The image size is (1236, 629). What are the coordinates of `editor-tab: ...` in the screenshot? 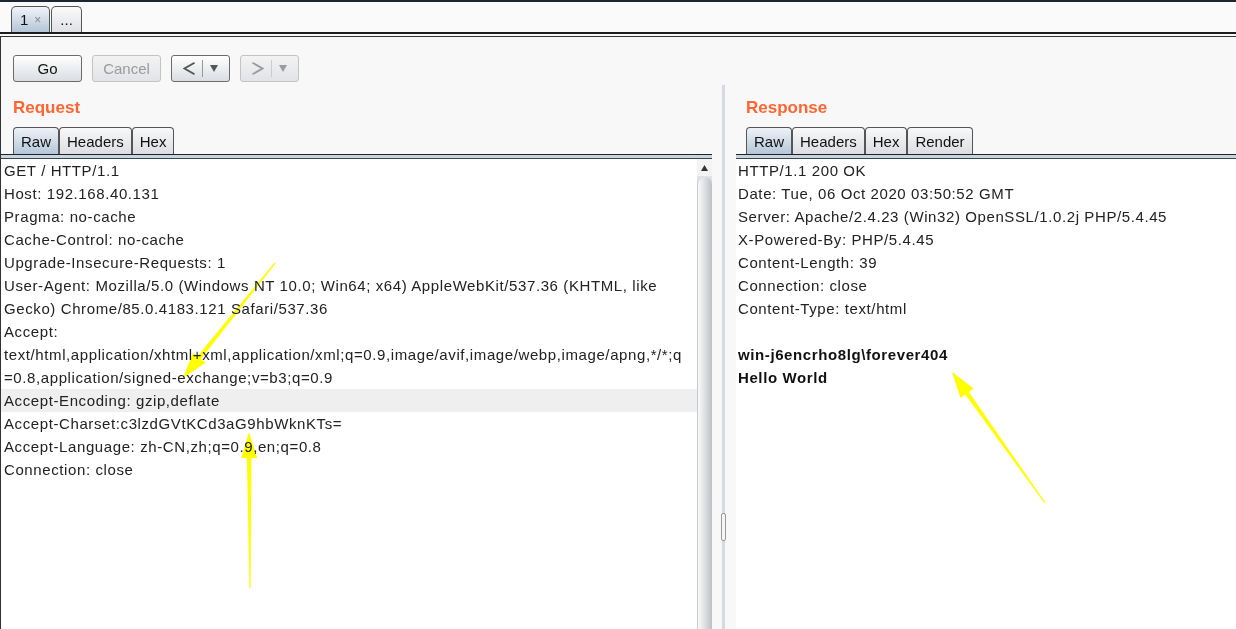 It's located at (66, 19).